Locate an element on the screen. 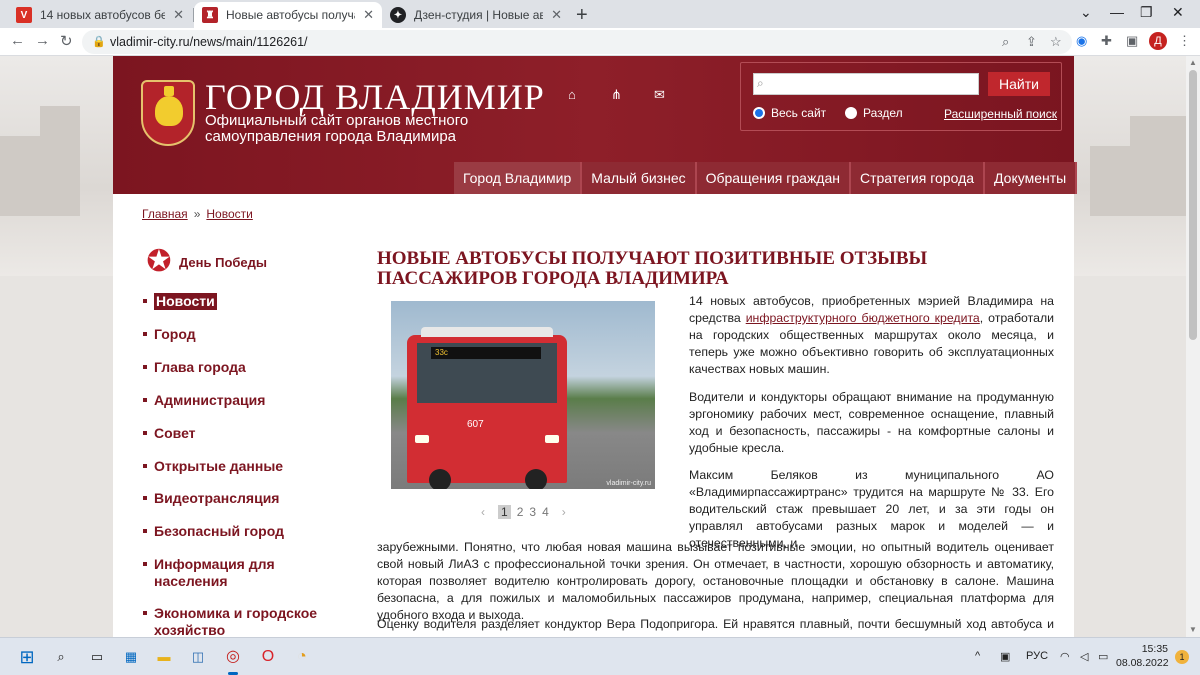 This screenshot has width=1200, height=675. menu-label: Совет is located at coordinates (175, 433).